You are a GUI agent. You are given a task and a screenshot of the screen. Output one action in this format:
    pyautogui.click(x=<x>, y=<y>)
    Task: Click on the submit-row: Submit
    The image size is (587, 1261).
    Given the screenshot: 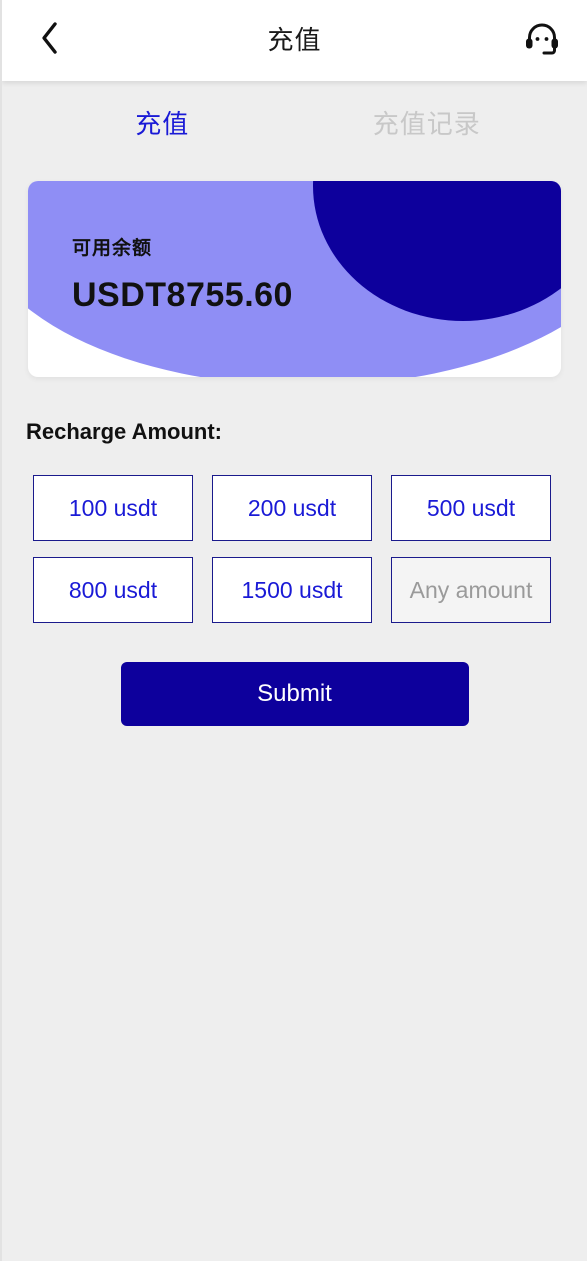 What is the action you would take?
    pyautogui.click(x=294, y=694)
    